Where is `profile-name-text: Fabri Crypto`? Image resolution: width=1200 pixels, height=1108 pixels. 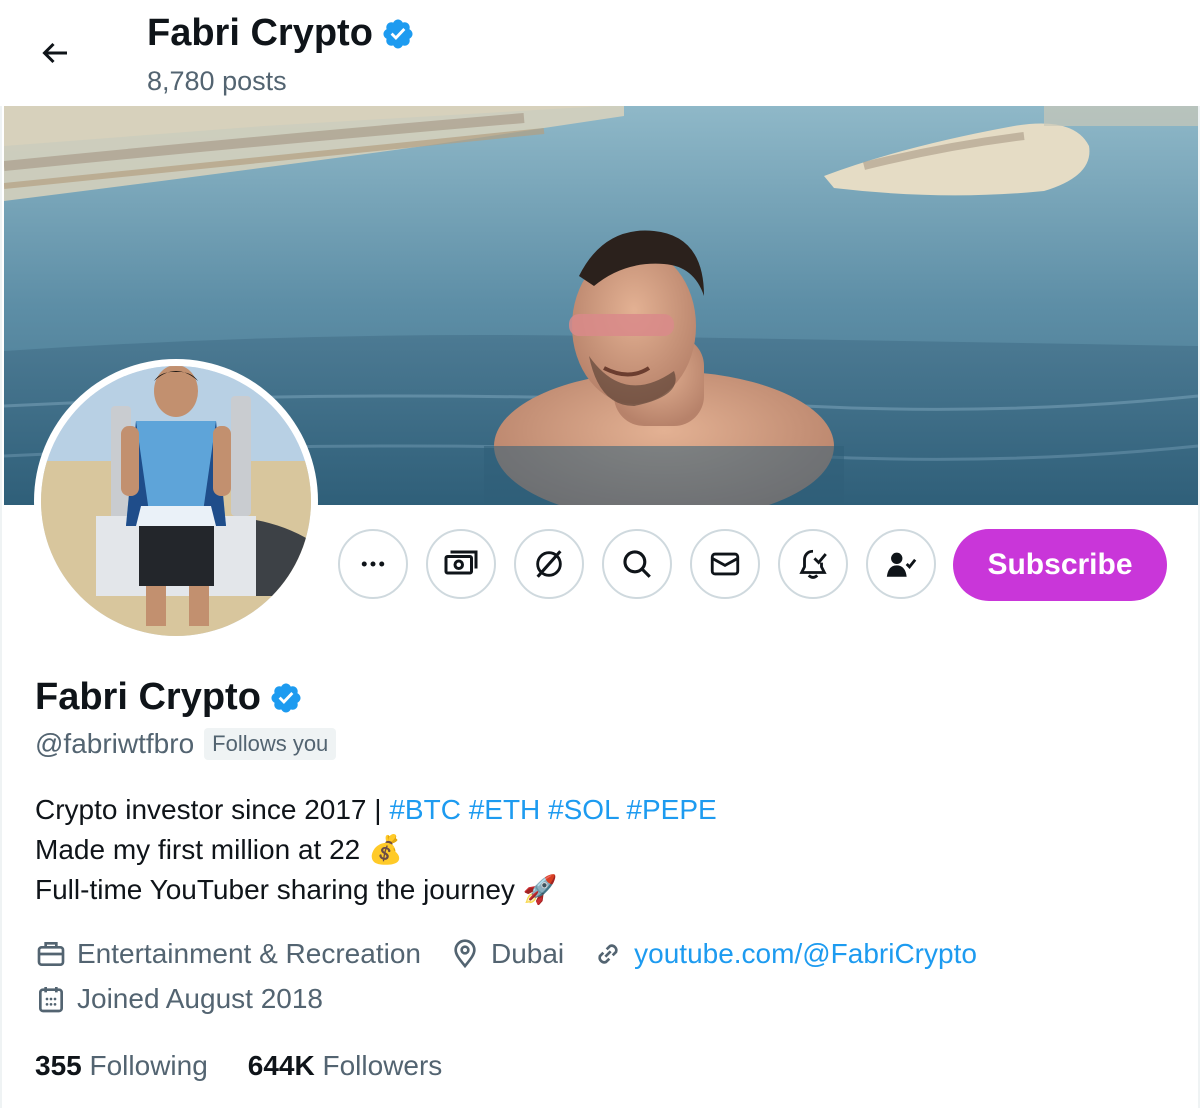 profile-name-text: Fabri Crypto is located at coordinates (148, 697).